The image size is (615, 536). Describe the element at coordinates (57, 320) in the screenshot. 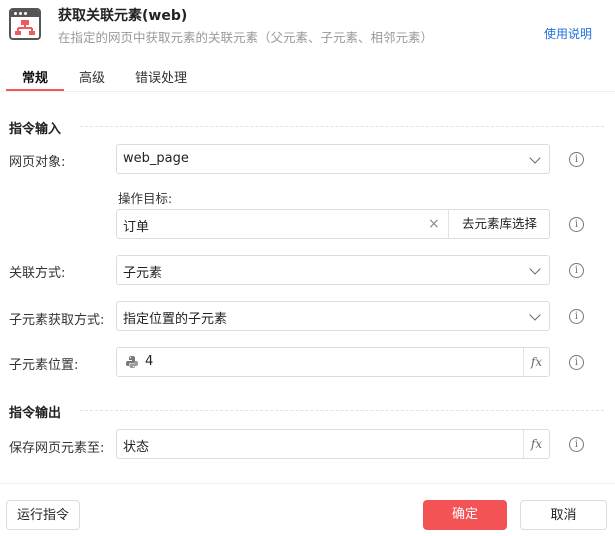

I see `child-method-label: 子元素获取方式:` at that location.